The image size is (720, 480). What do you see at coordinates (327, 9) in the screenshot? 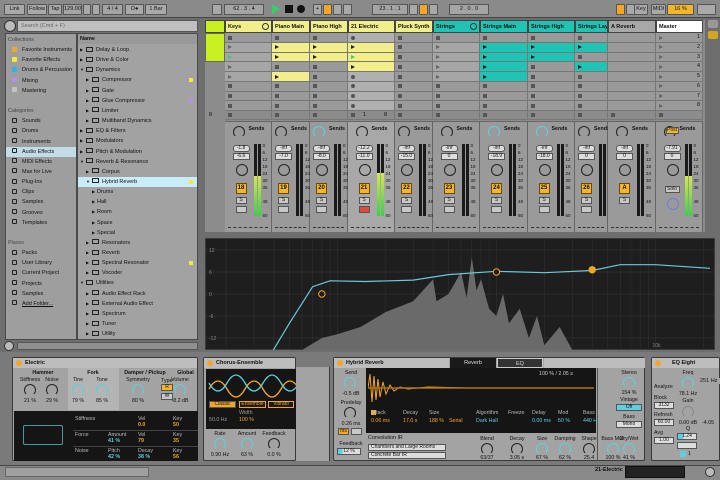
I see `automation-arm-icon` at bounding box center [327, 9].